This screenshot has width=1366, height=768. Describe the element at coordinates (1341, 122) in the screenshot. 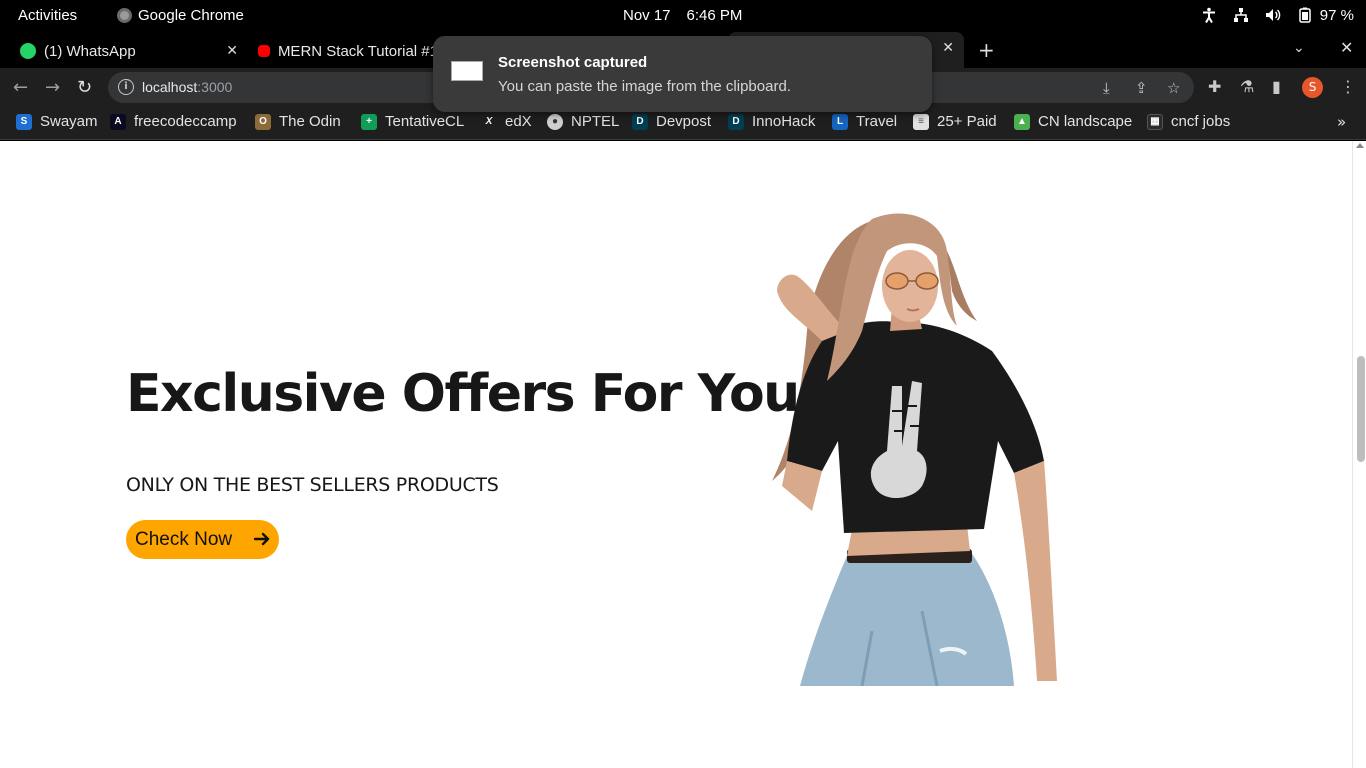

I see `bookmarks-overflow-icon: »` at that location.